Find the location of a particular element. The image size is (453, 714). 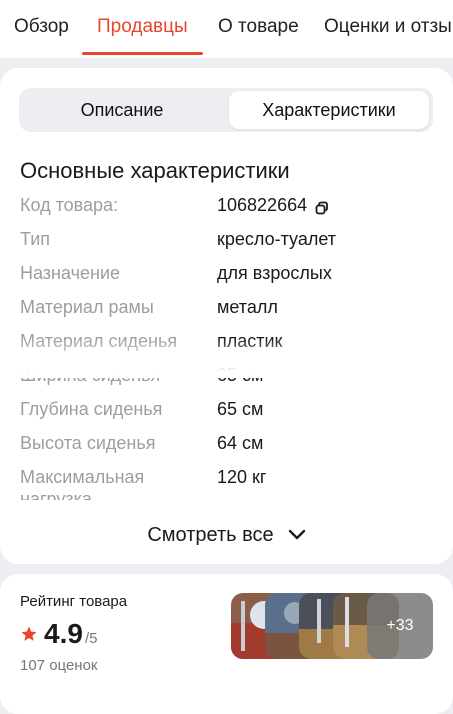

see-all-label: Смотреть все is located at coordinates (210, 534).